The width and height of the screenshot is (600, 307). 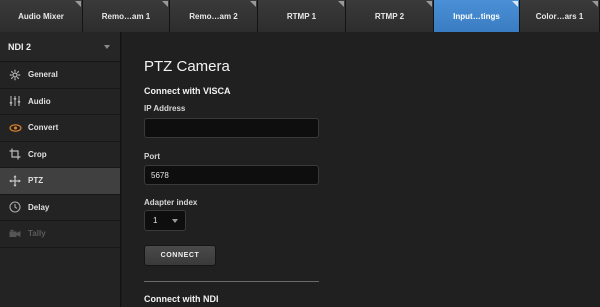 I want to click on sidebar-item-label: PTZ, so click(x=36, y=181).